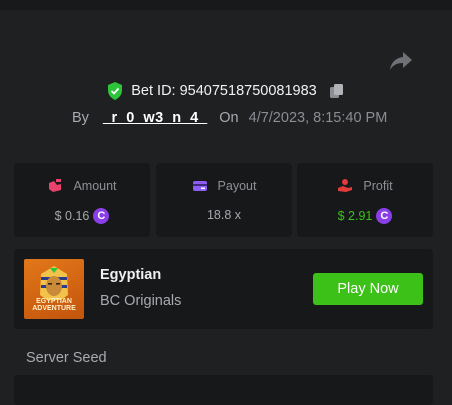  Describe the element at coordinates (115, 91) in the screenshot. I see `verified-shield-icon` at that location.